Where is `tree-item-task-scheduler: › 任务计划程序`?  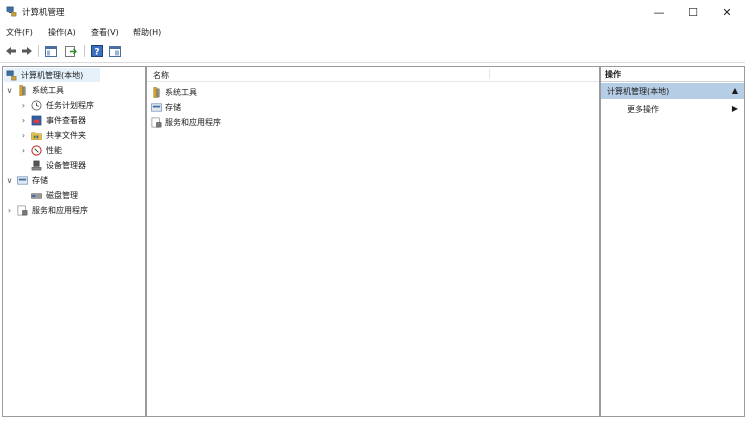
tree-item-task-scheduler: › 任务计划程序 is located at coordinates (56, 105).